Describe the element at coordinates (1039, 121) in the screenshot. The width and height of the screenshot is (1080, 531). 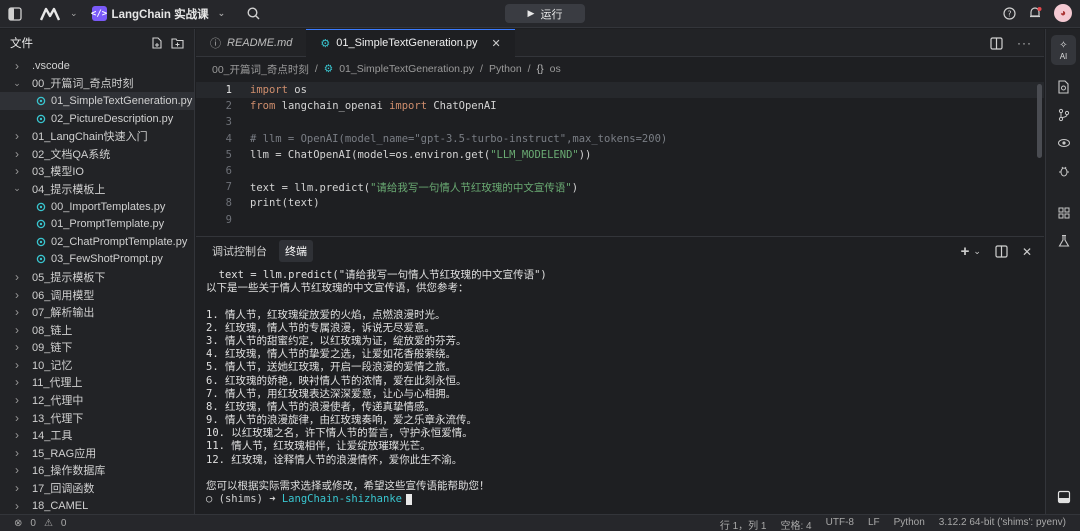
I see `editor-scrollbar` at that location.